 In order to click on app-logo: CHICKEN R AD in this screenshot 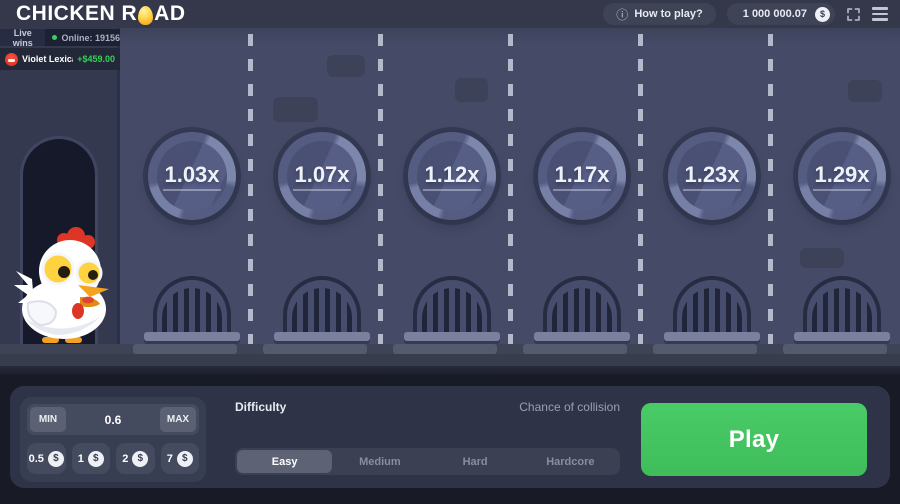, I will do `click(101, 14)`.